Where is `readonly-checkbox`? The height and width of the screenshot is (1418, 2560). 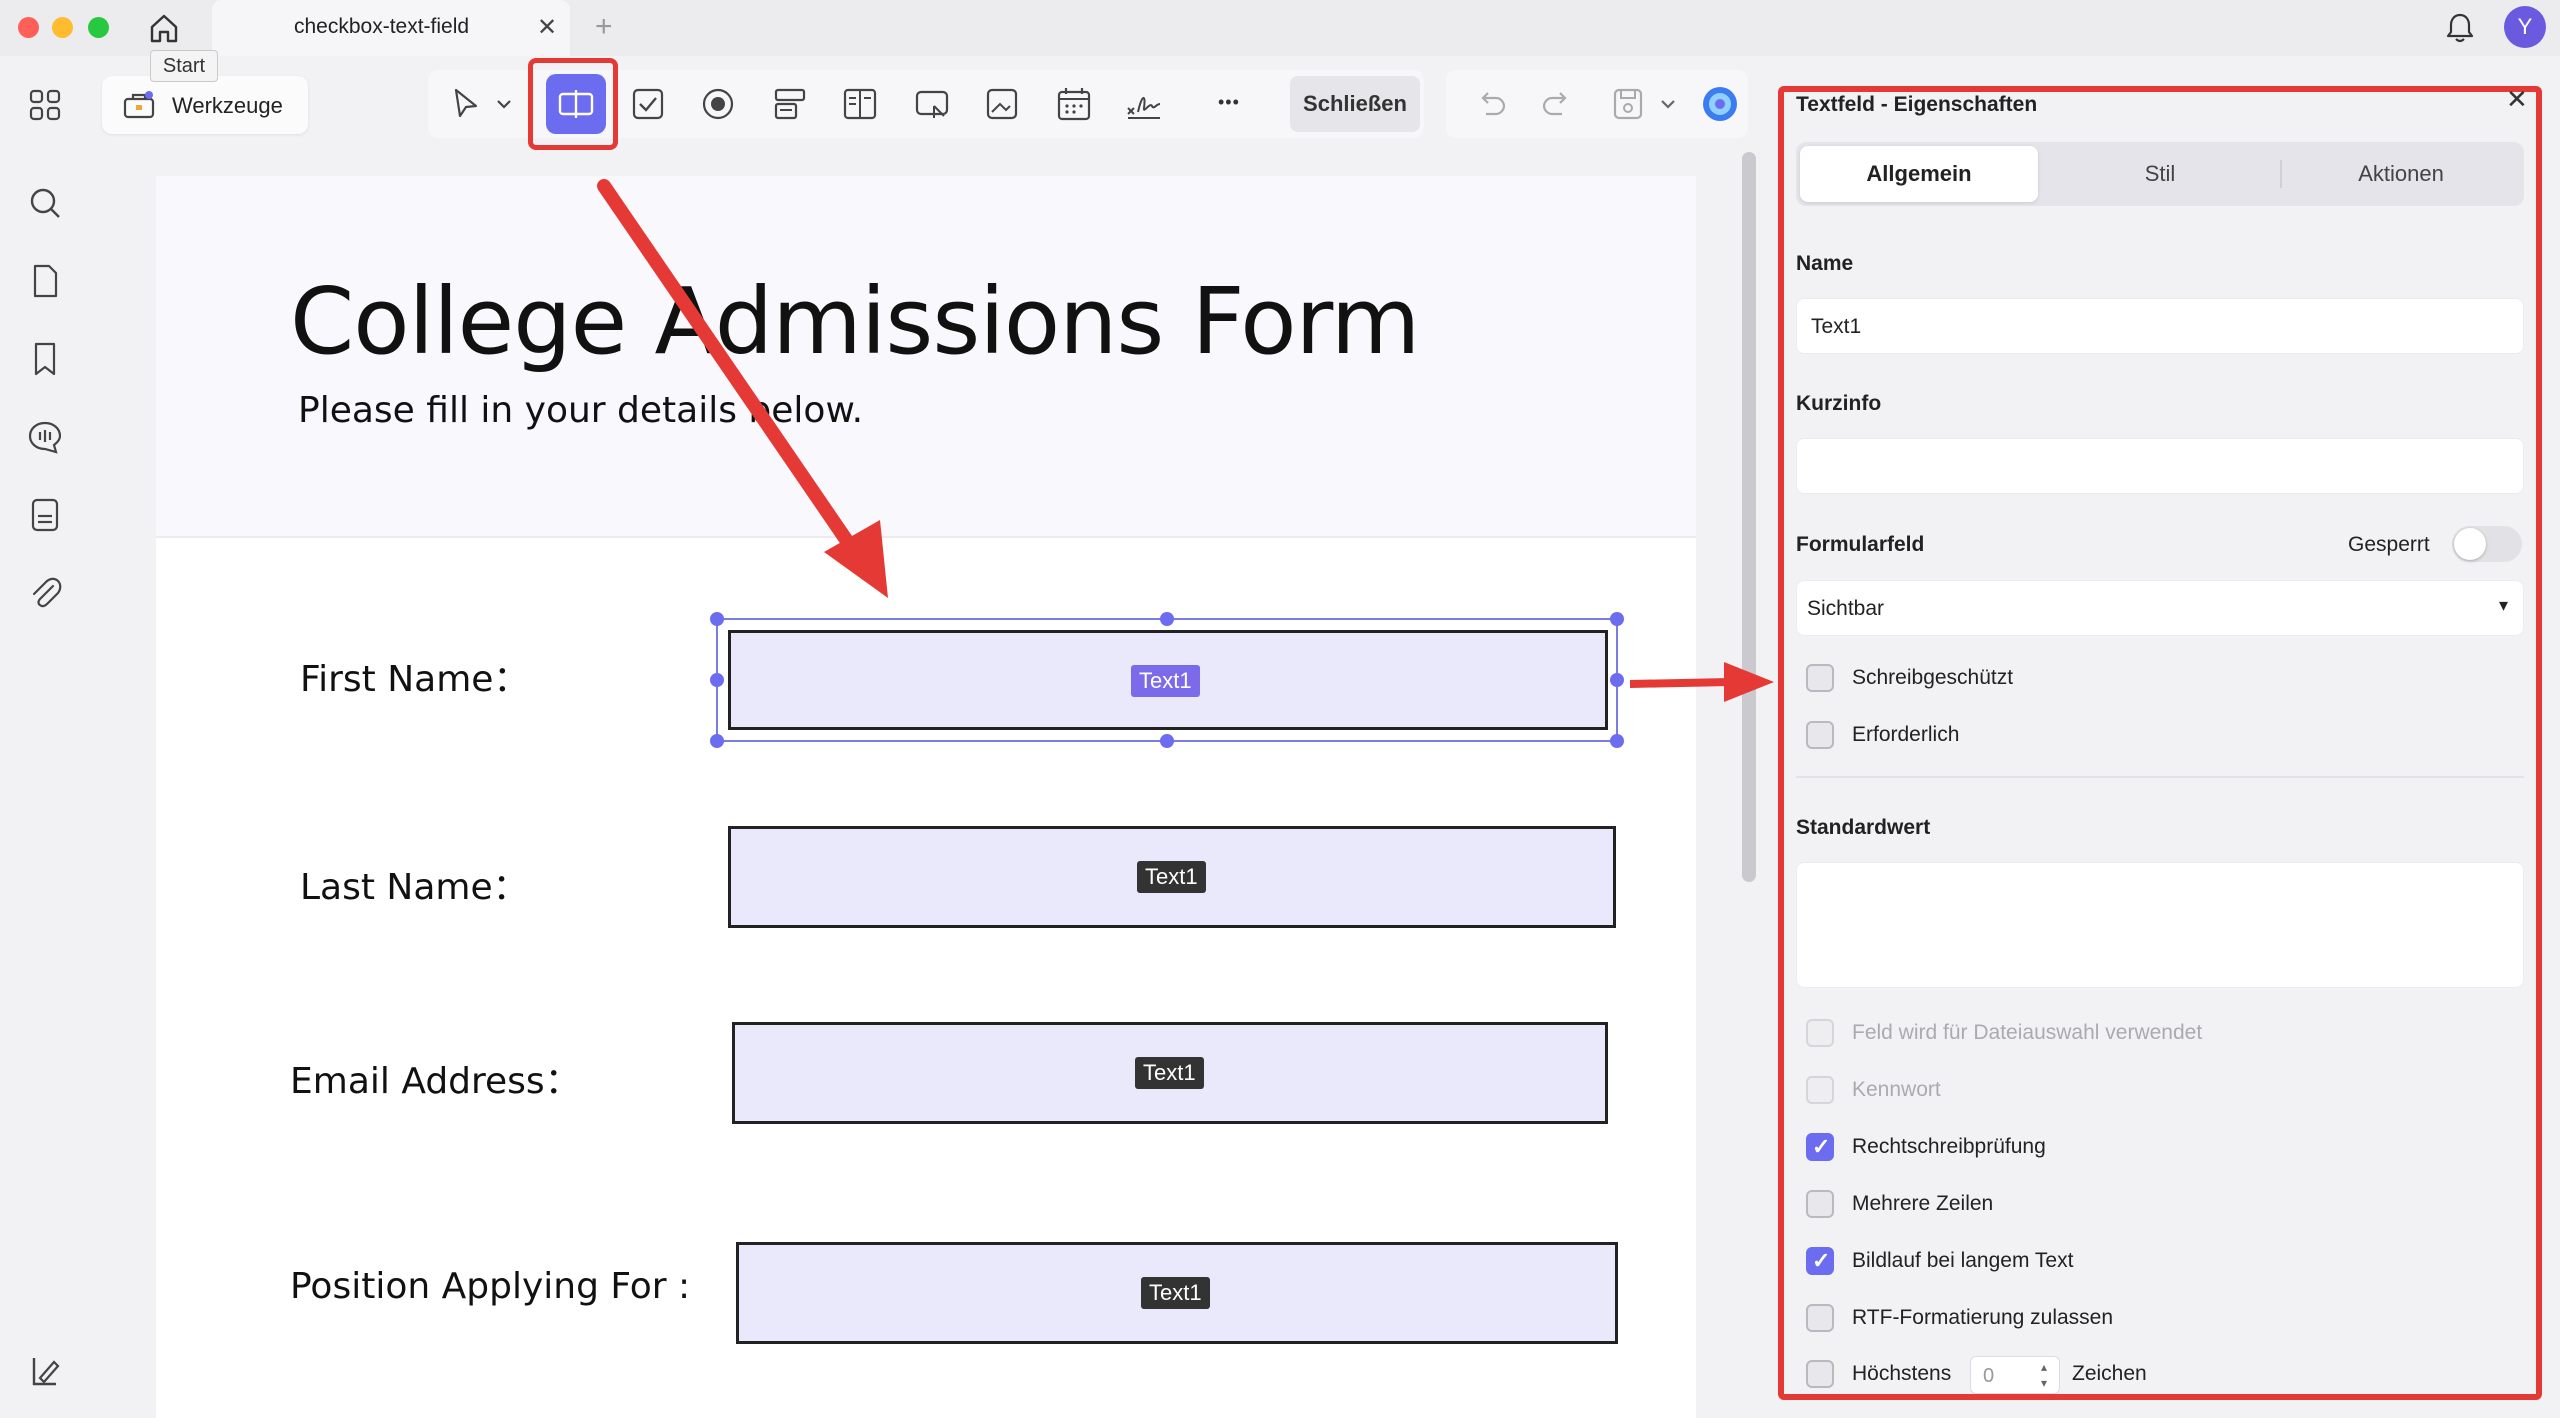 readonly-checkbox is located at coordinates (1820, 678).